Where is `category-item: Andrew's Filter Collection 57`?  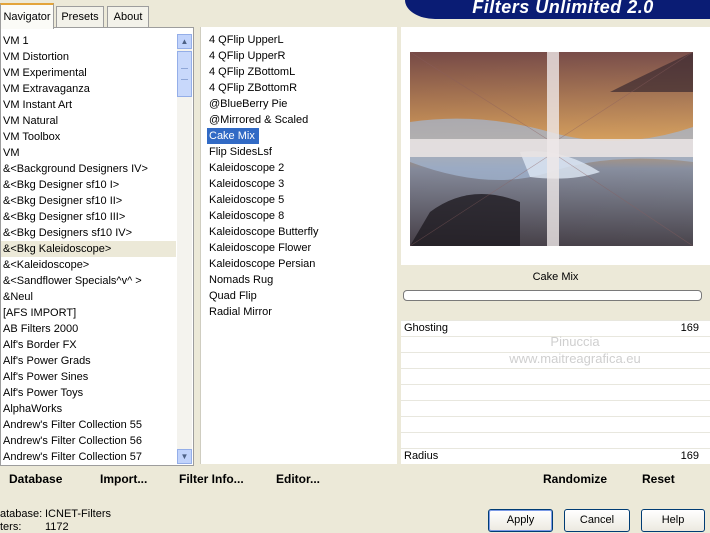 category-item: Andrew's Filter Collection 57 is located at coordinates (88, 457).